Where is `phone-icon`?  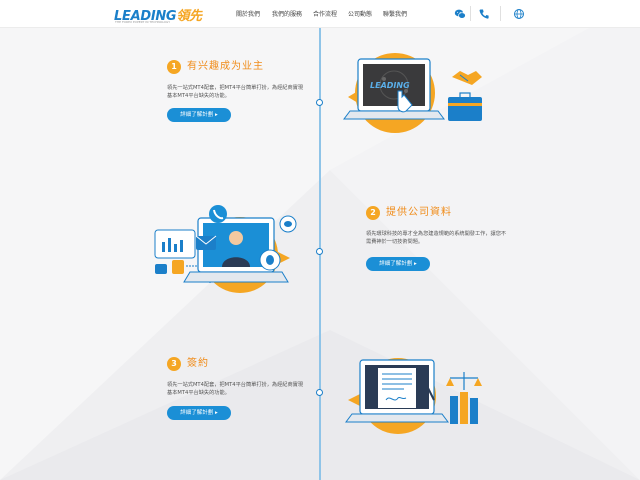
phone-icon is located at coordinates (484, 14).